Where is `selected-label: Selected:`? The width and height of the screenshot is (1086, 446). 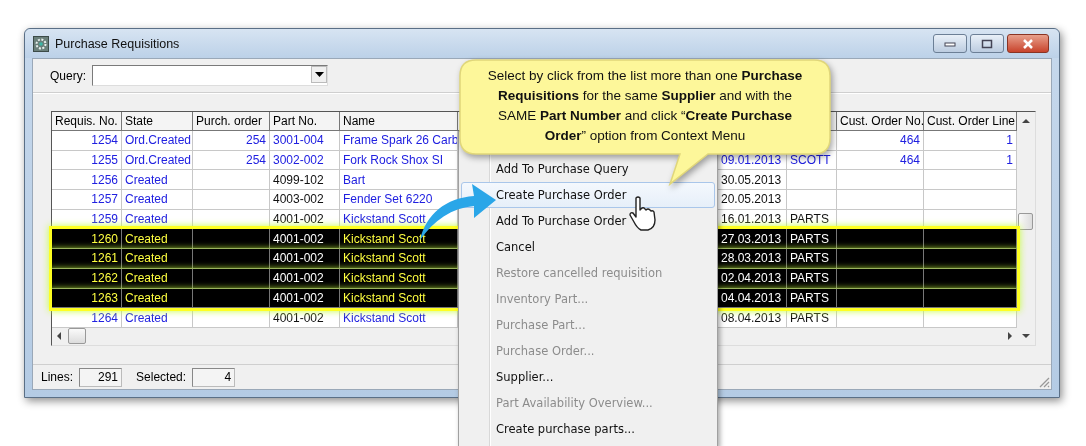
selected-label: Selected: is located at coordinates (161, 377).